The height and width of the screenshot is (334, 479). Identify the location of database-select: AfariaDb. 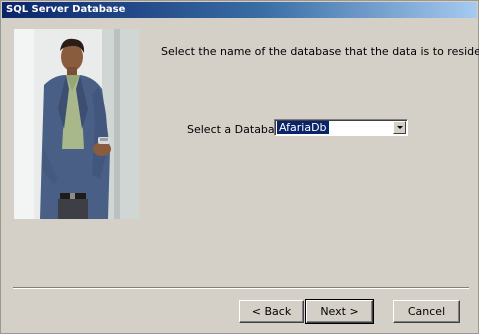
(341, 127).